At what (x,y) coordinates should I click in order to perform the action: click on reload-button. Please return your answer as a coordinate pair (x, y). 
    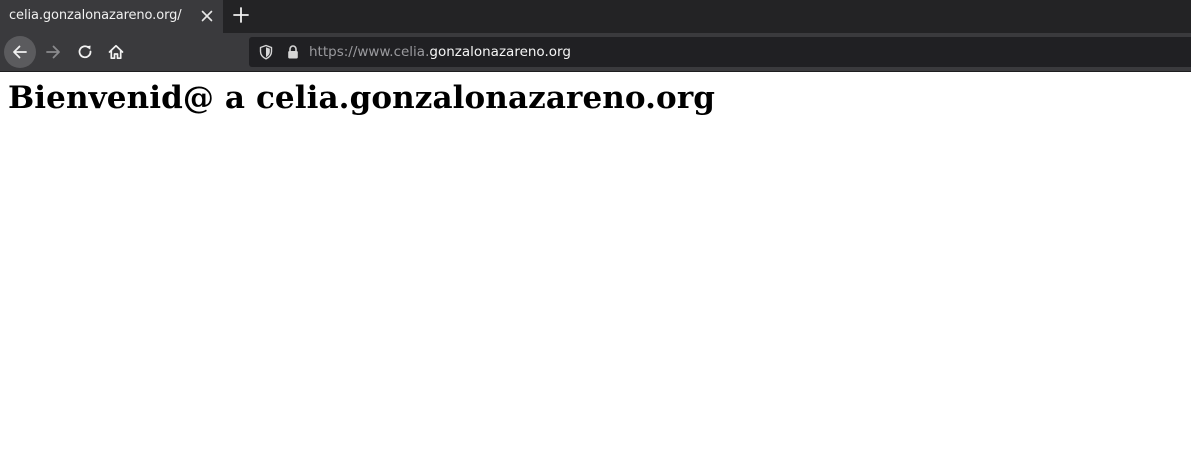
    Looking at the image, I should click on (85, 52).